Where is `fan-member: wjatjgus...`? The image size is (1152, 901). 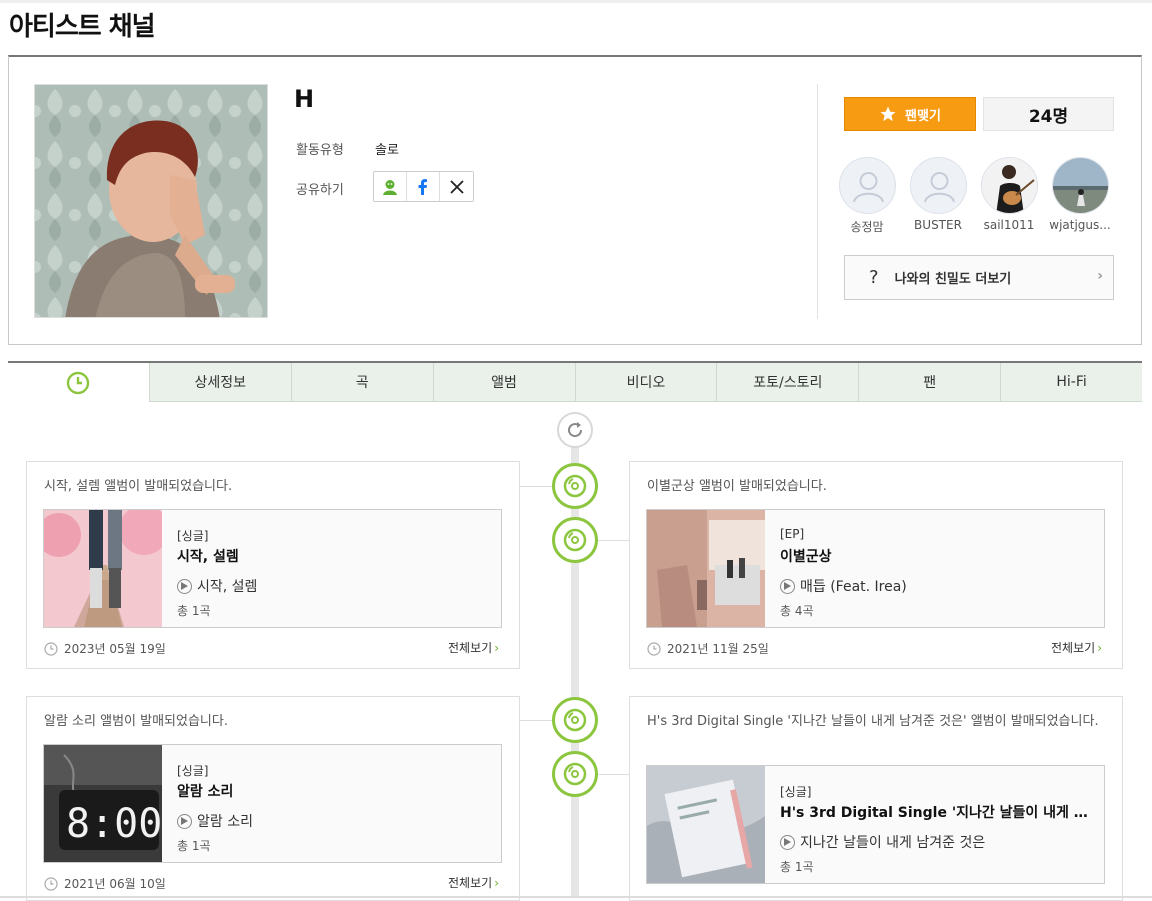 fan-member: wjatjgus... is located at coordinates (1080, 194).